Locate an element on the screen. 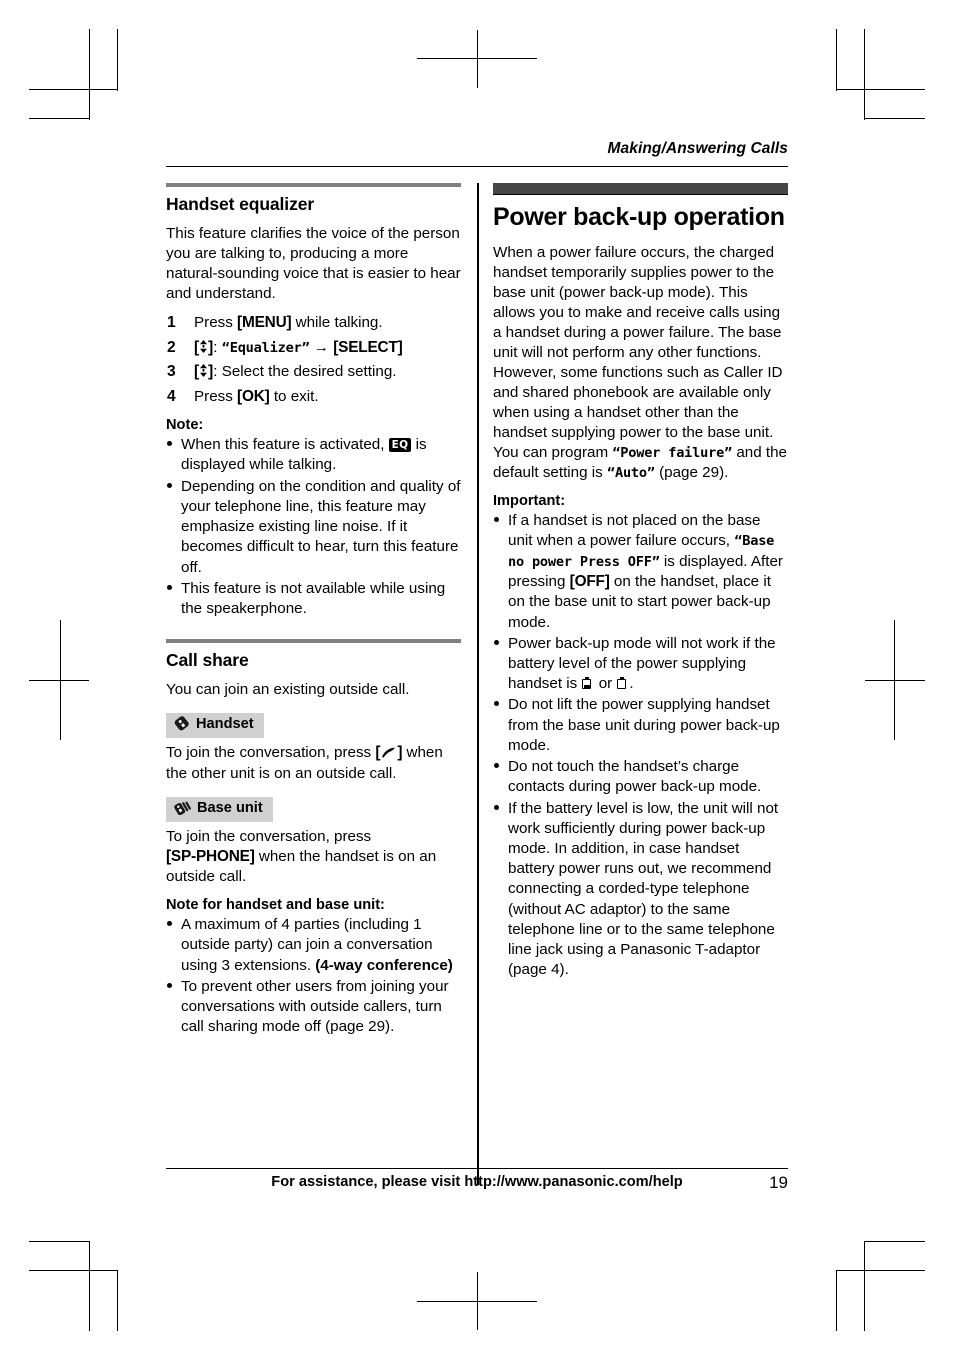  note-text-pre: When this feature is activated, is located at coordinates (285, 445).